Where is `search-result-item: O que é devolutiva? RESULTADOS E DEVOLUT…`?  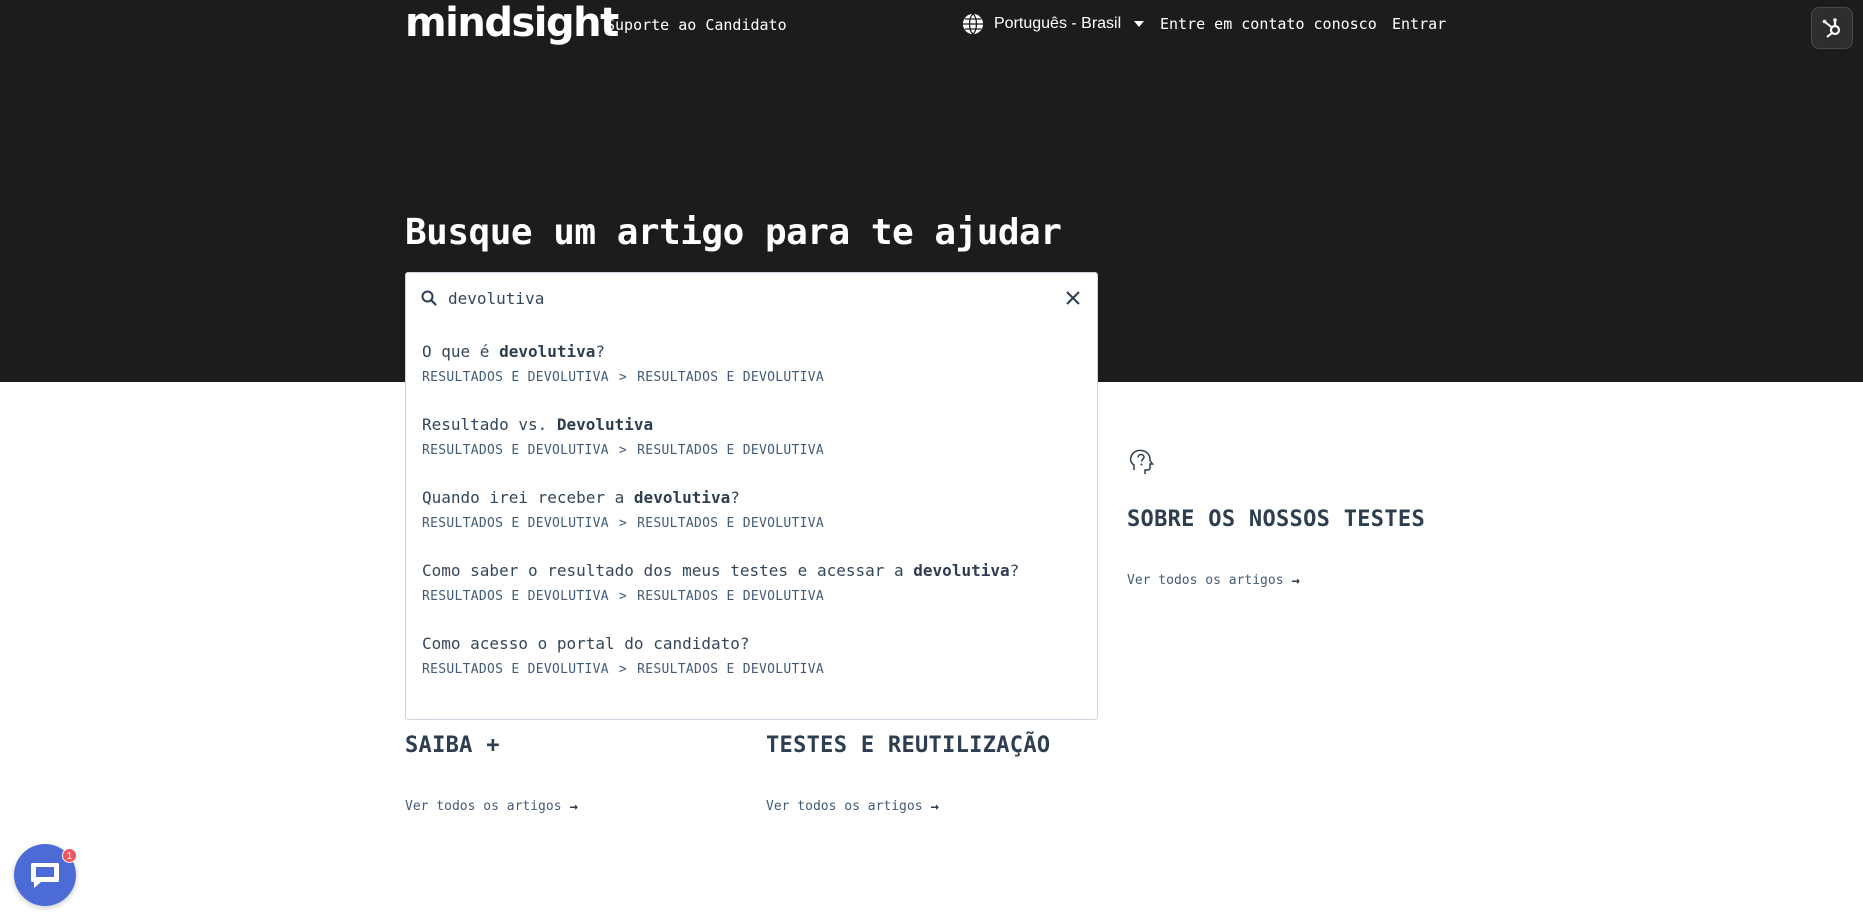 search-result-item: O que é devolutiva? RESULTADOS E DEVOLUT… is located at coordinates (752, 377).